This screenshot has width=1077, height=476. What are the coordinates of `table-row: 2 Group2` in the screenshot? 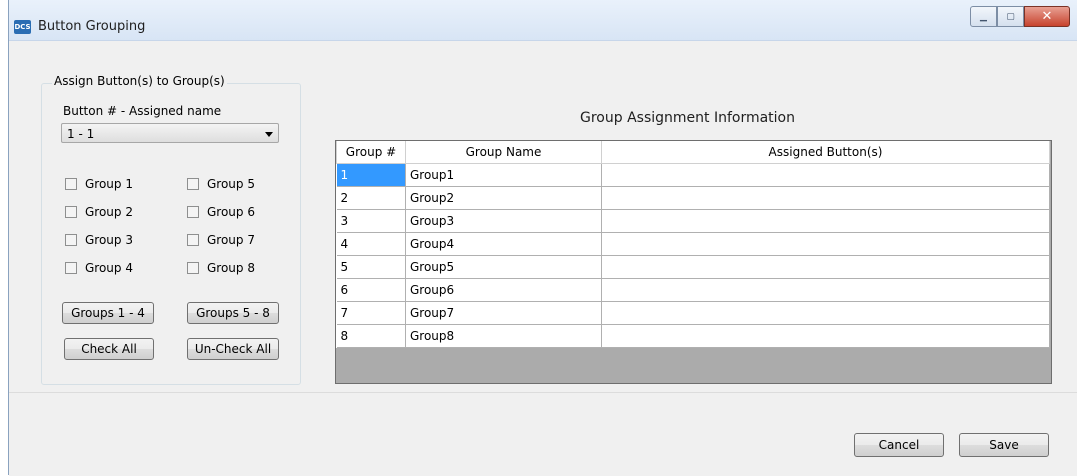 It's located at (693, 198).